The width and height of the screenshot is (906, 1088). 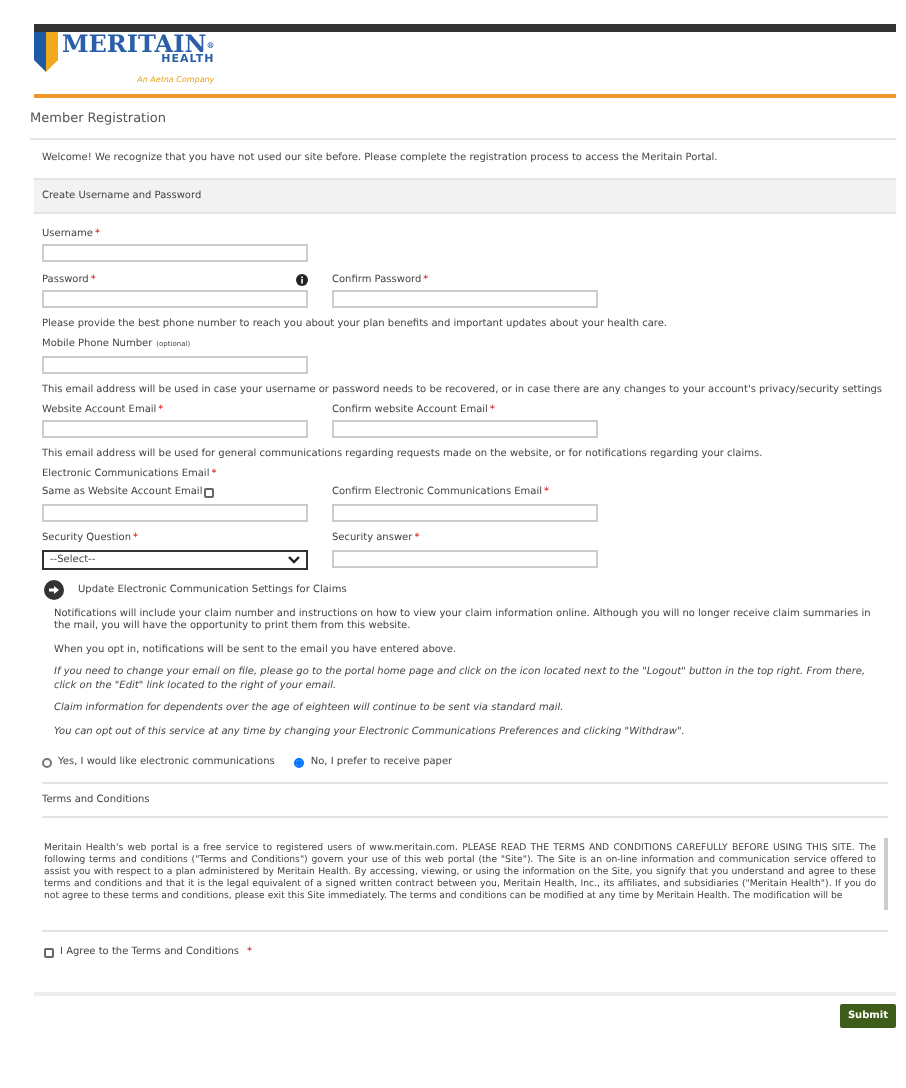 What do you see at coordinates (49, 953) in the screenshot?
I see `agree-checkbox` at bounding box center [49, 953].